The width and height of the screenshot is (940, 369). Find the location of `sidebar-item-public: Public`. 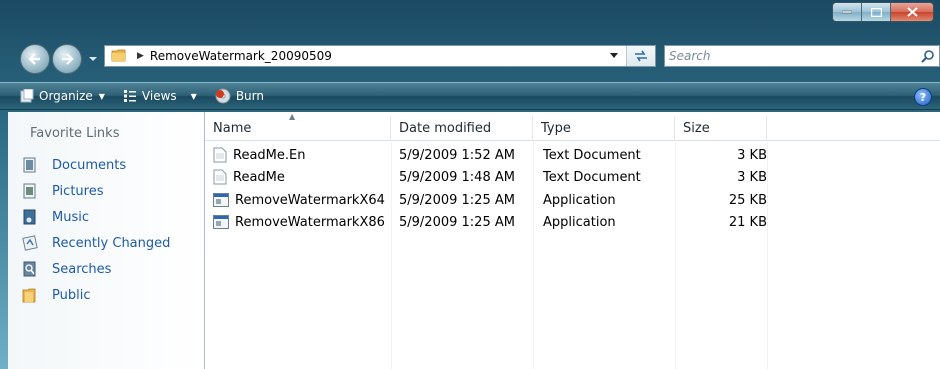

sidebar-item-public: Public is located at coordinates (56, 295).